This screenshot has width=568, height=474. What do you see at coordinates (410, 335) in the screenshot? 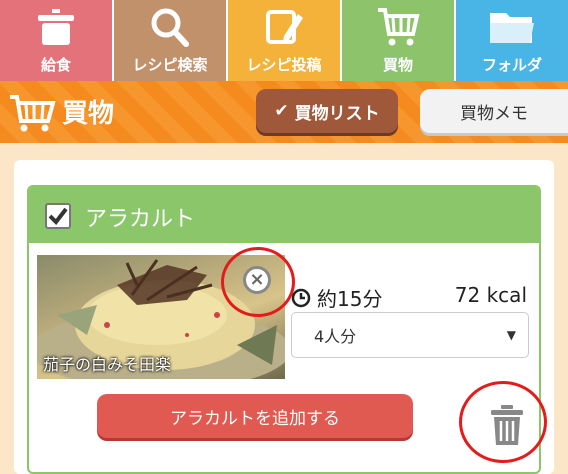
I see `servings-select: 4人分 ▼` at bounding box center [410, 335].